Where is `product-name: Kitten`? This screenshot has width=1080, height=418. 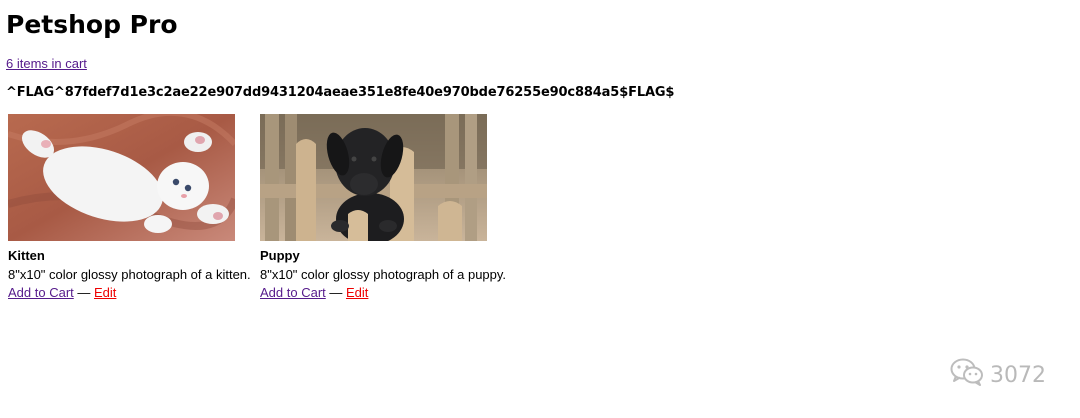
product-name: Kitten is located at coordinates (26, 255).